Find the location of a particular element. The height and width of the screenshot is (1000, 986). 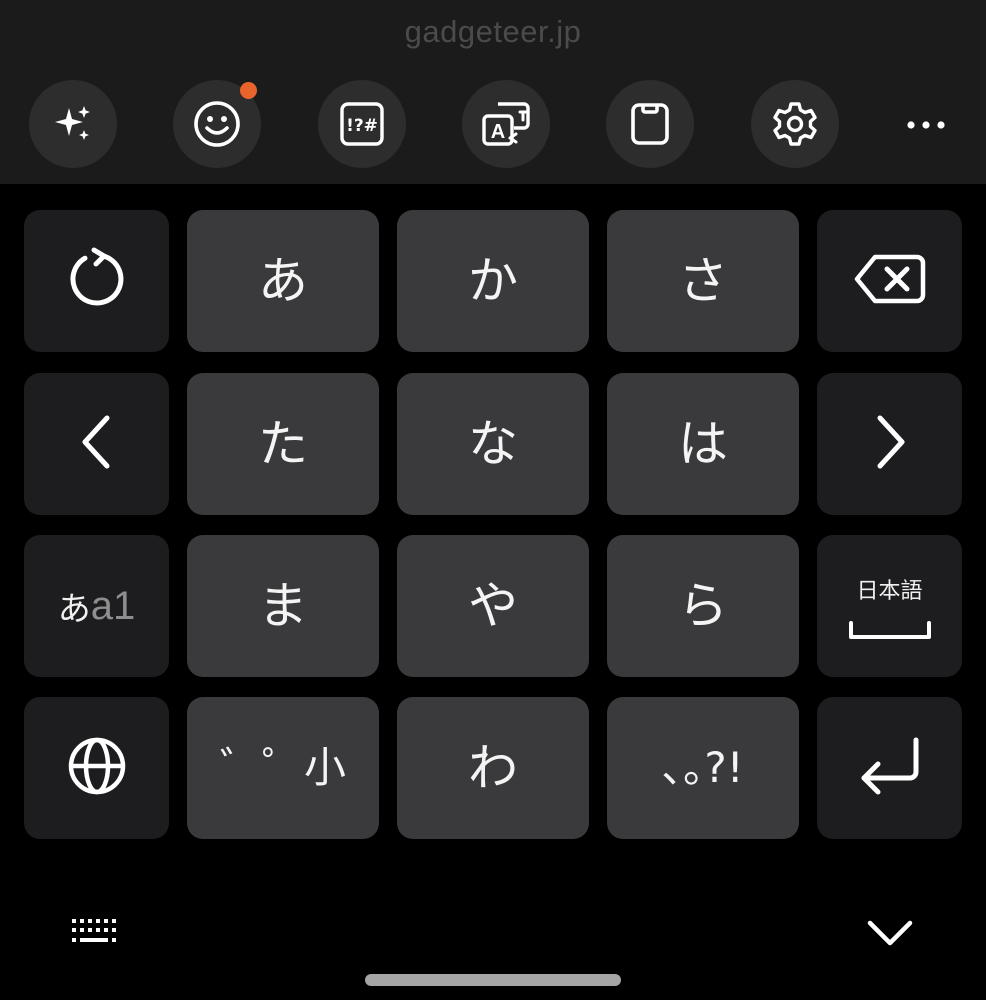

backspace-key is located at coordinates (889, 281).